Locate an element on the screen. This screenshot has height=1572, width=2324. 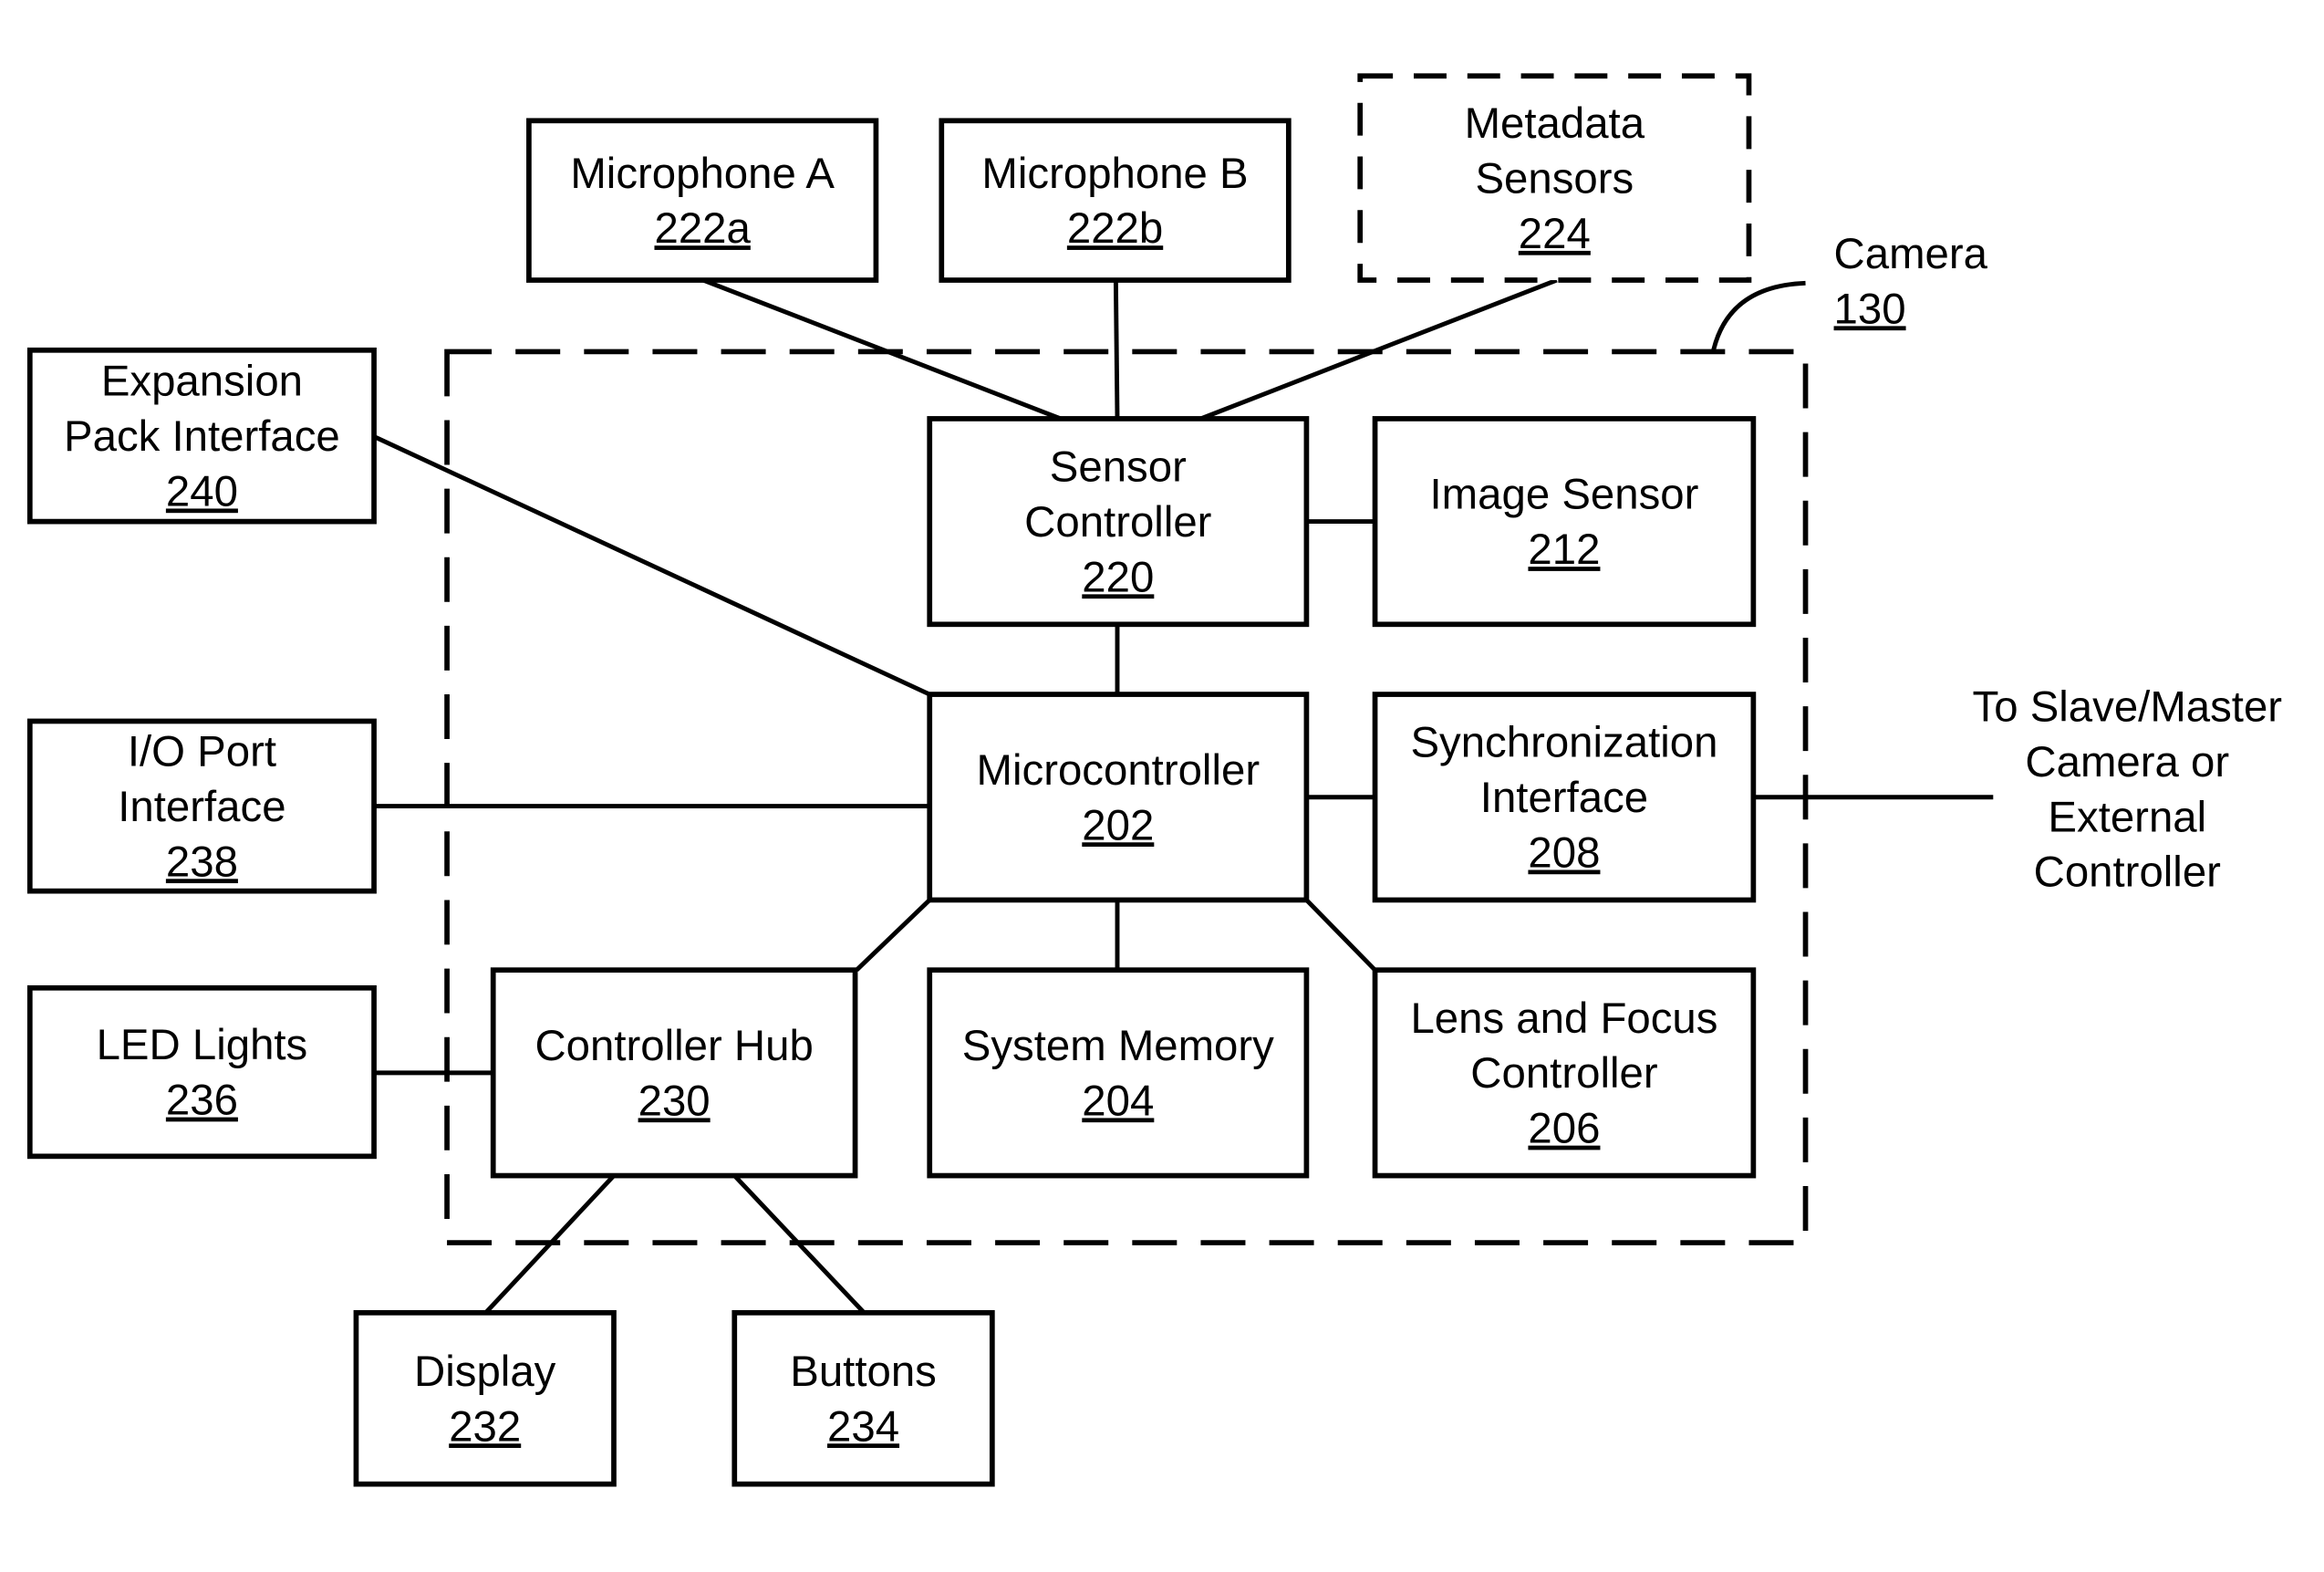
block-label: Microcontroller is located at coordinates (1119, 770).